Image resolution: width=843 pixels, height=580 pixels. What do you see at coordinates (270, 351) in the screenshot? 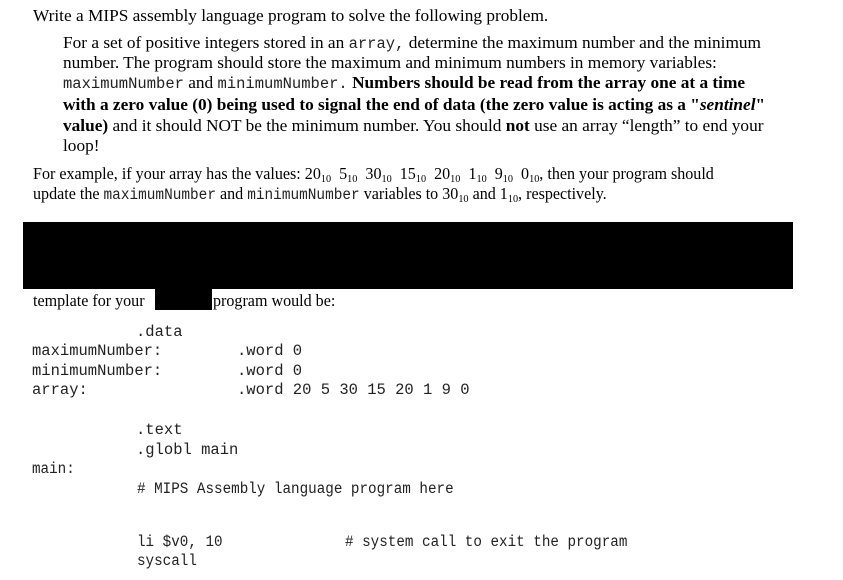
I see `code-max-value: .word 0` at bounding box center [270, 351].